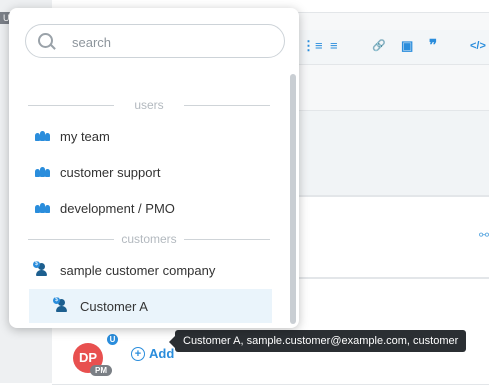  What do you see at coordinates (172, 42) in the screenshot?
I see `search-input` at bounding box center [172, 42].